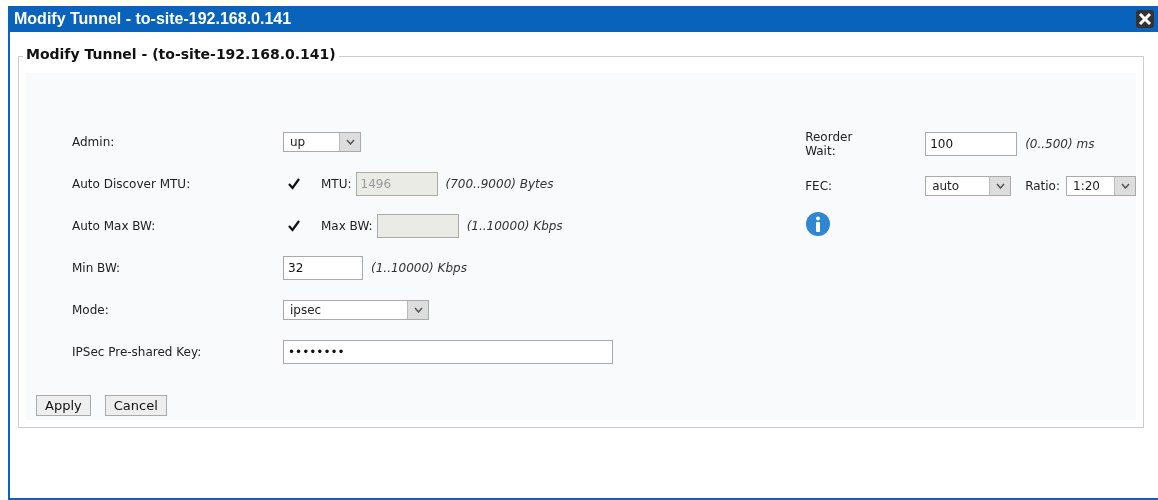  Describe the element at coordinates (114, 226) in the screenshot. I see `field-label: Auto Max BW:` at that location.